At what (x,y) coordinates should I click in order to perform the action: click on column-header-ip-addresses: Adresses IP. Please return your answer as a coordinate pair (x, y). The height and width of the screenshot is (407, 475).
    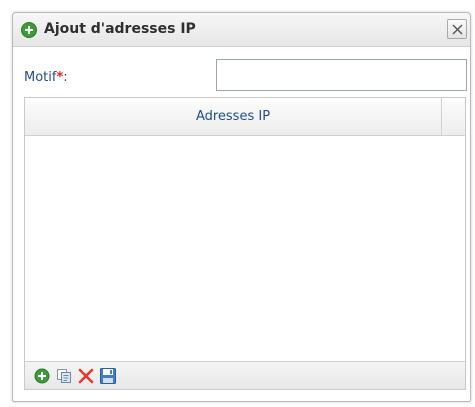
    Looking at the image, I should click on (233, 116).